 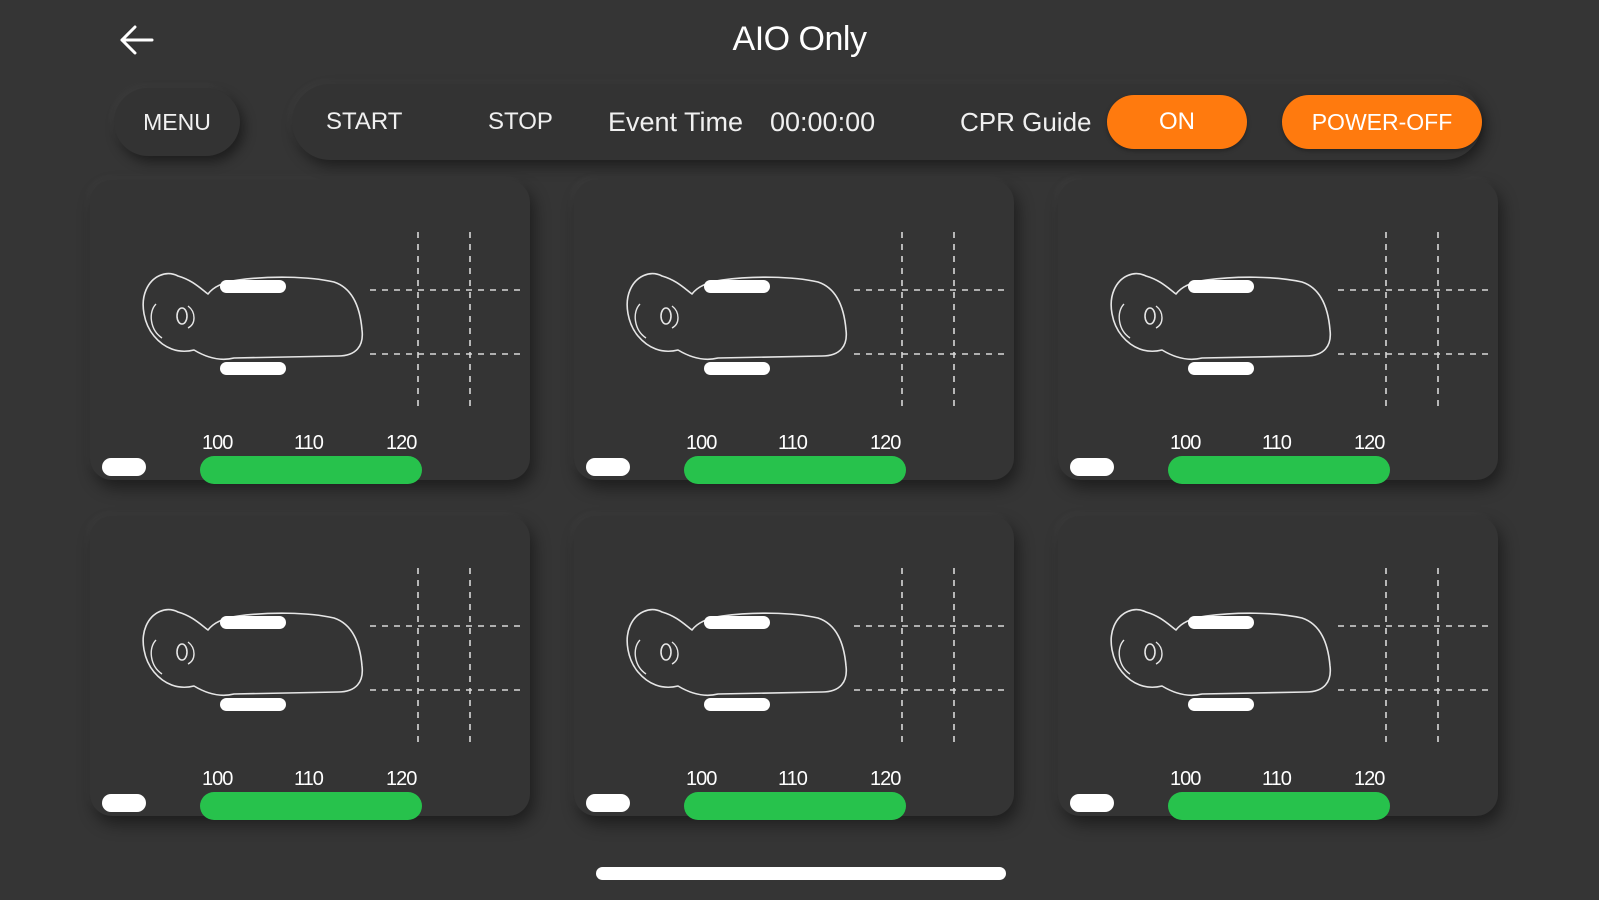 I want to click on start-button: START, so click(x=364, y=122).